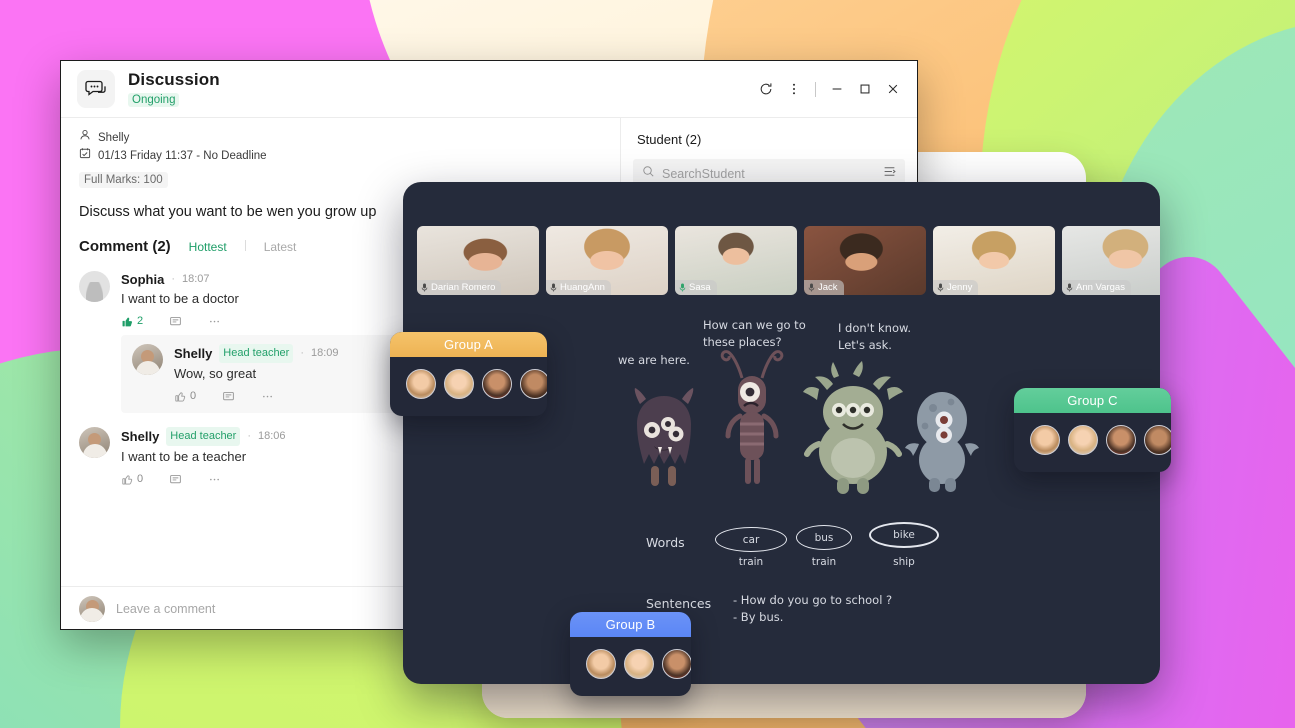 This screenshot has height=728, width=1295. What do you see at coordinates (143, 279) in the screenshot?
I see `comment-author: Sophia` at bounding box center [143, 279].